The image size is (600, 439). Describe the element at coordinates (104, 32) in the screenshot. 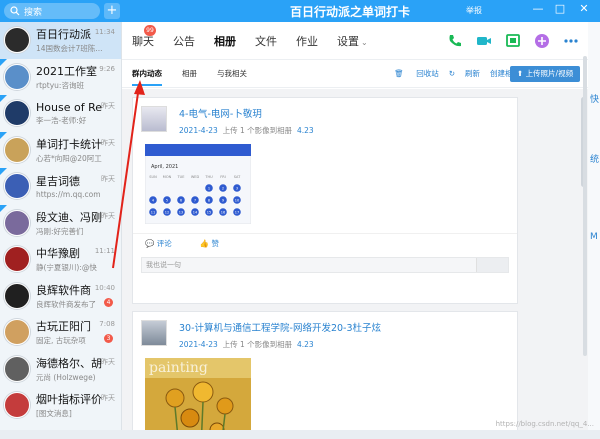

I see `chat-time: 11:34` at that location.